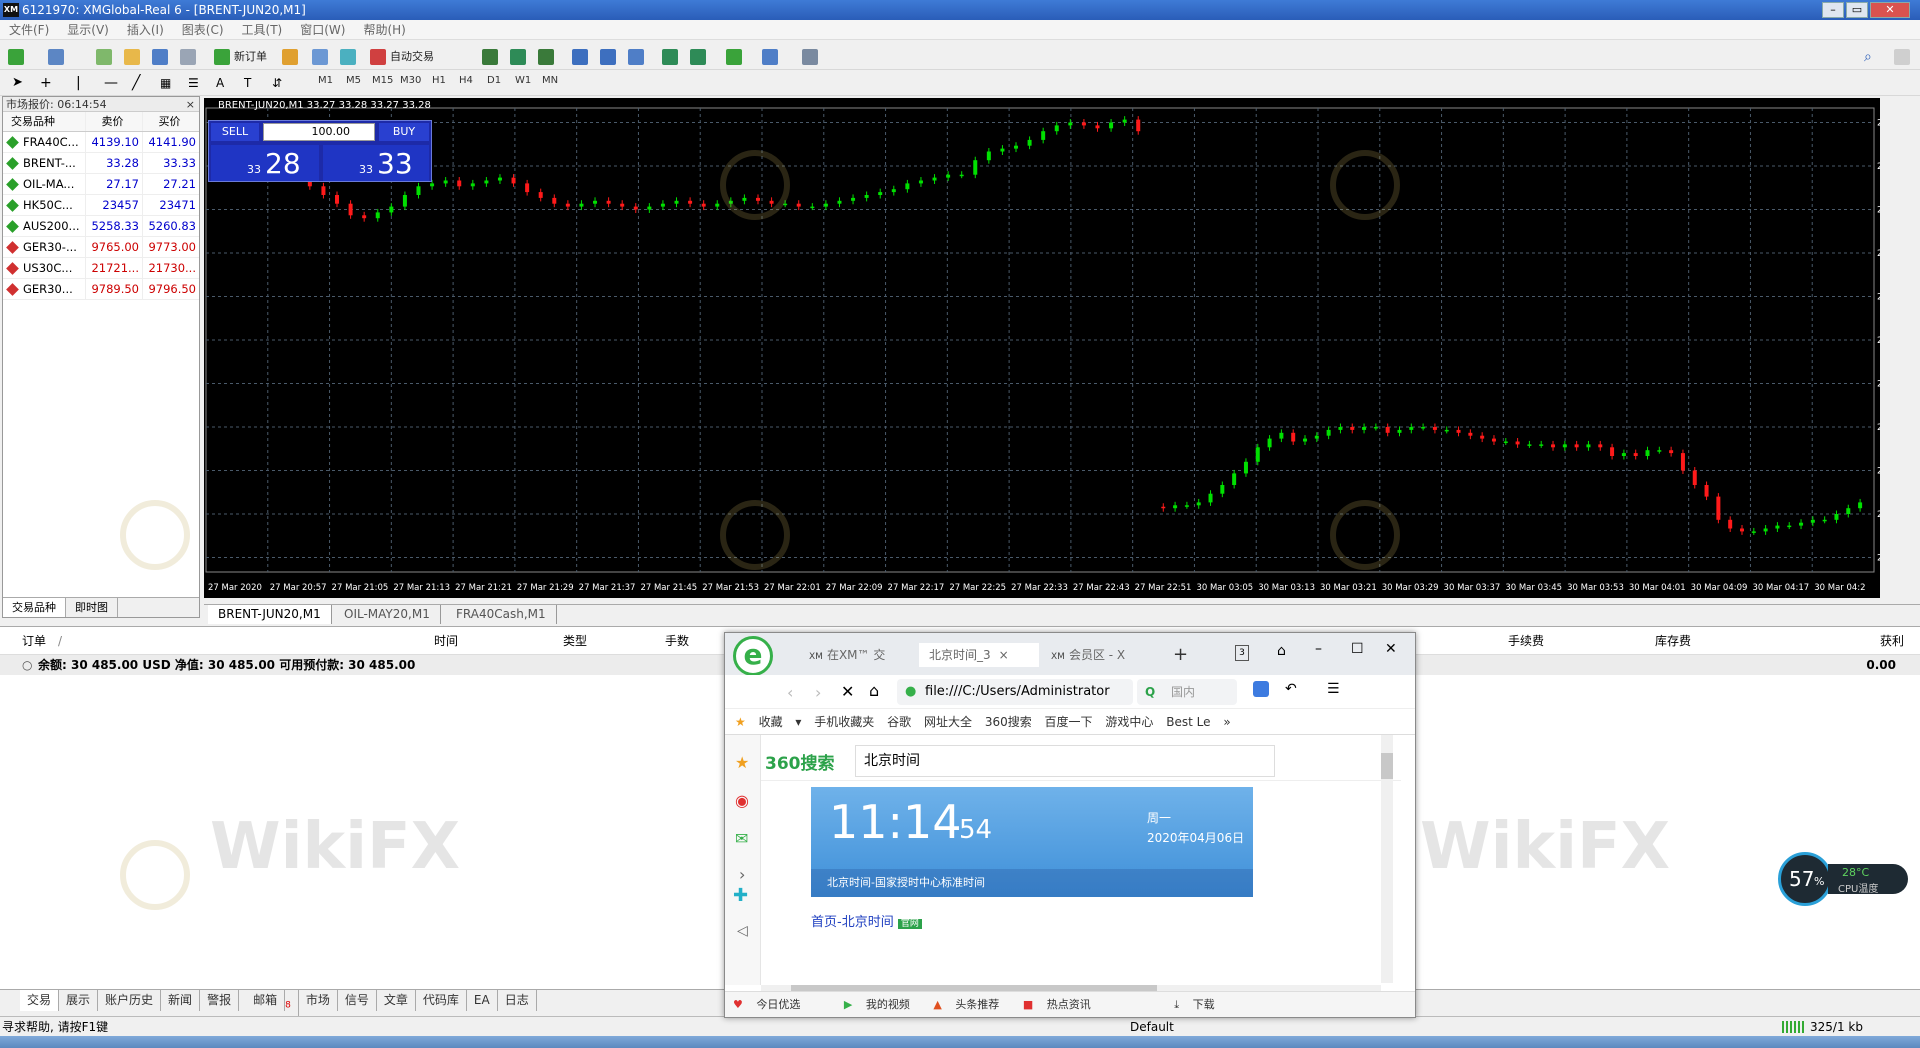 This screenshot has width=1920, height=1048. What do you see at coordinates (269, 1003) in the screenshot?
I see `tab-mailbox: 邮箱 8` at bounding box center [269, 1003].